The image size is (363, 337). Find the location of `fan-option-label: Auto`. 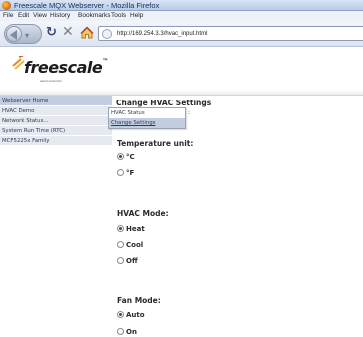

fan-option-label: Auto is located at coordinates (135, 315).